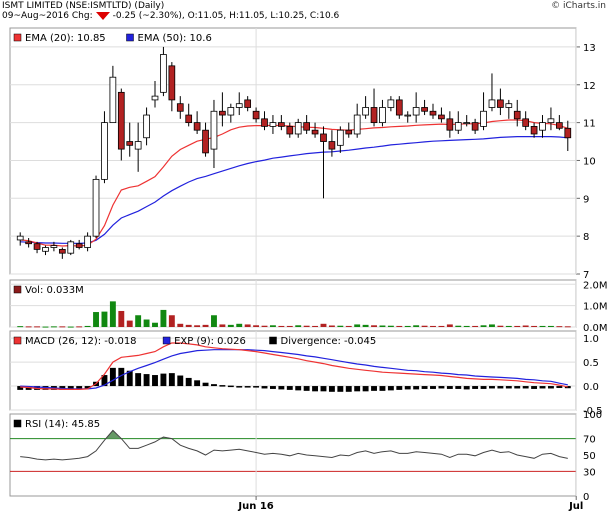 This screenshot has width=610, height=514. Describe the element at coordinates (592, 415) in the screenshot. I see `rsi-tick-label: 100` at that location.